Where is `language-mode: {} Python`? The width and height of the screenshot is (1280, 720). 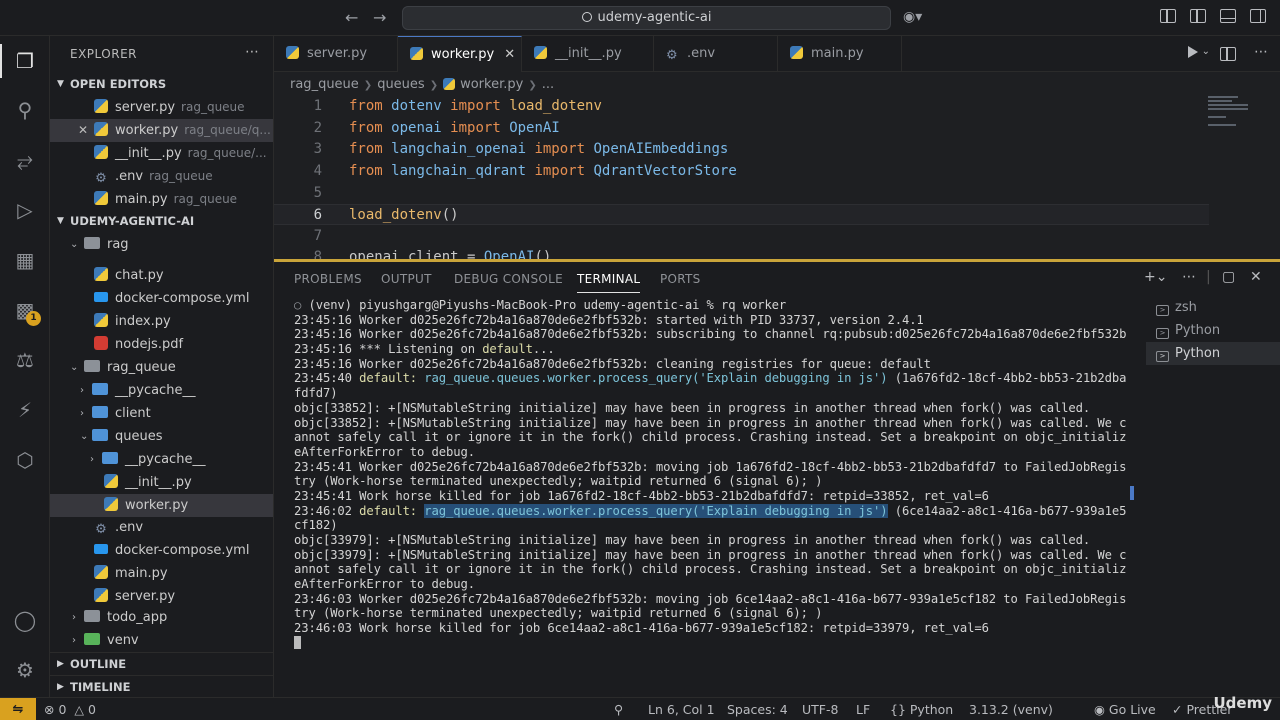 language-mode: {} Python is located at coordinates (921, 709).